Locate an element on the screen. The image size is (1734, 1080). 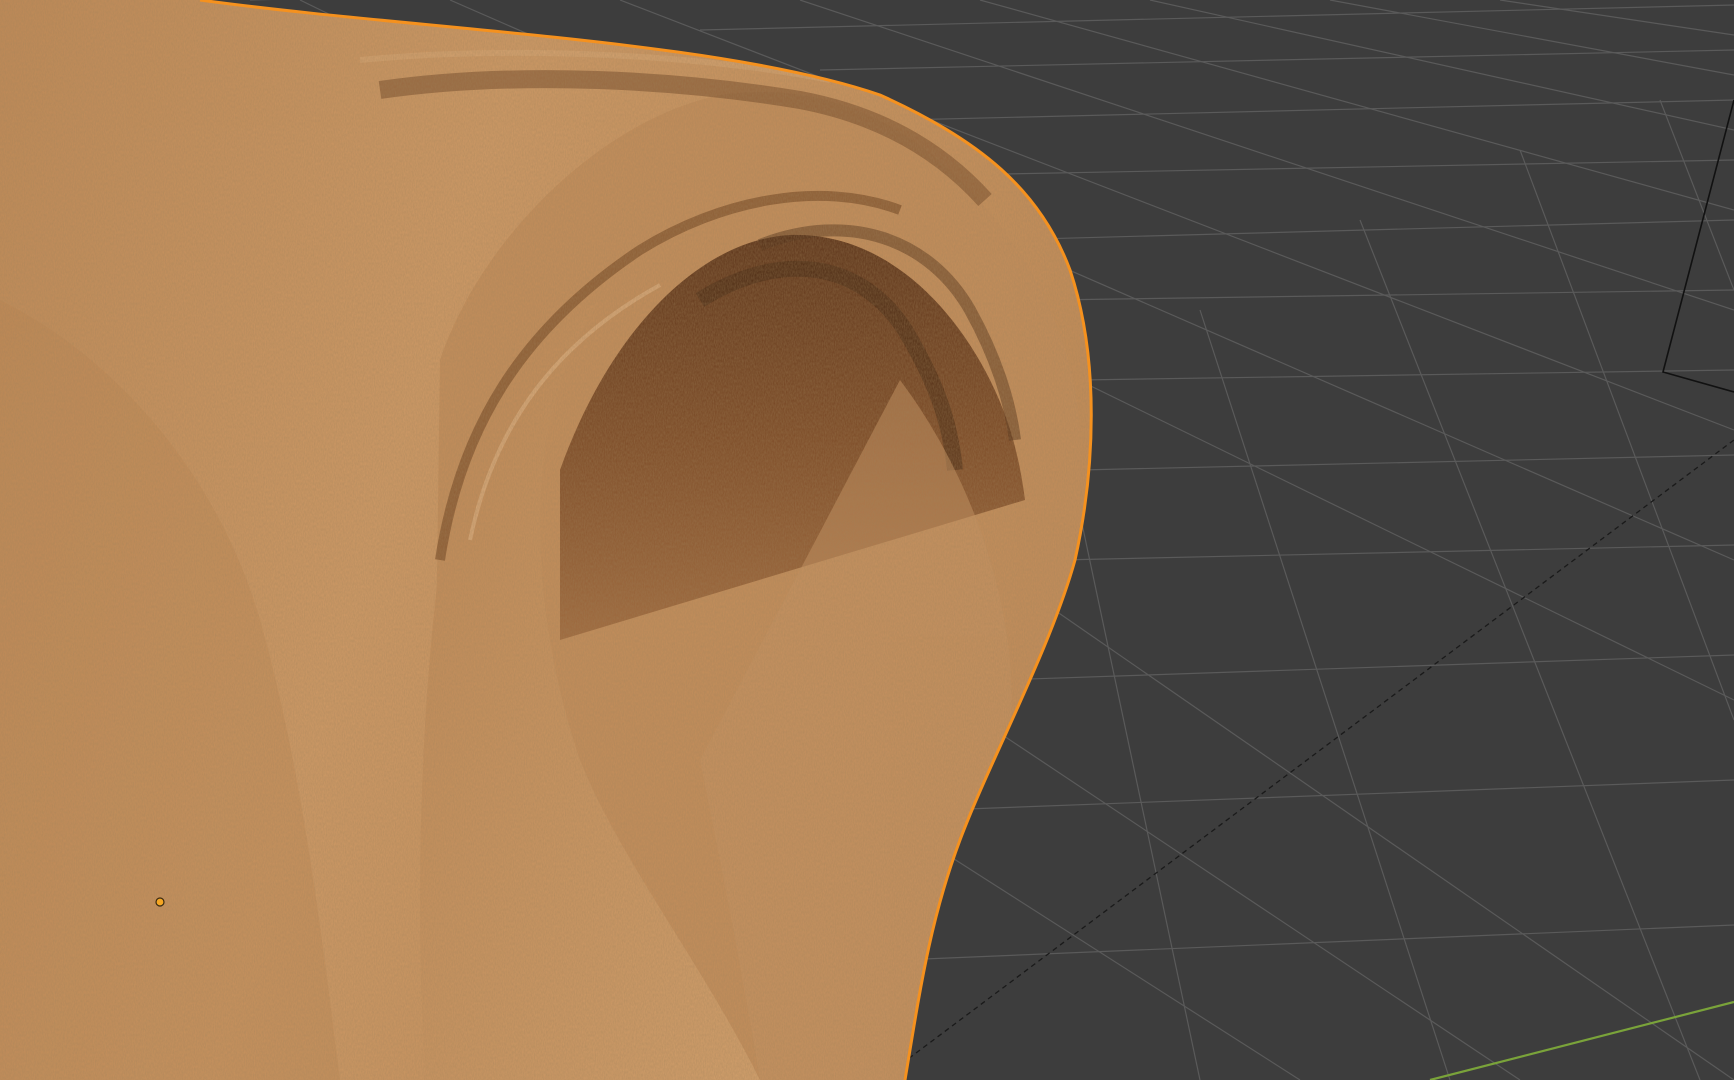
x-axis-line is located at coordinates (1581, 1040).